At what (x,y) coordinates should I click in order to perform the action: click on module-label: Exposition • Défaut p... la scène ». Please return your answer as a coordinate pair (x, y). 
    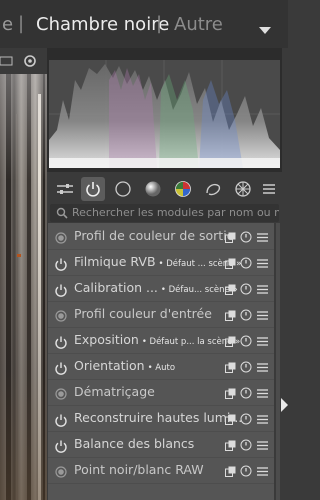
    Looking at the image, I should click on (157, 339).